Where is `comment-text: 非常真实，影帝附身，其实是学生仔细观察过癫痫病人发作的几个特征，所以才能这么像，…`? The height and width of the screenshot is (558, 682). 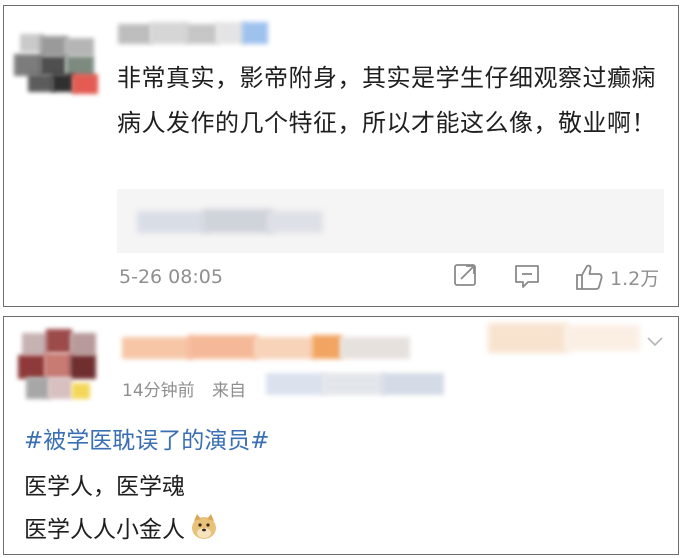 comment-text: 非常真实，影帝附身，其实是学生仔细观察过癫痫病人发作的几个特征，所以才能这么像，… is located at coordinates (386, 100).